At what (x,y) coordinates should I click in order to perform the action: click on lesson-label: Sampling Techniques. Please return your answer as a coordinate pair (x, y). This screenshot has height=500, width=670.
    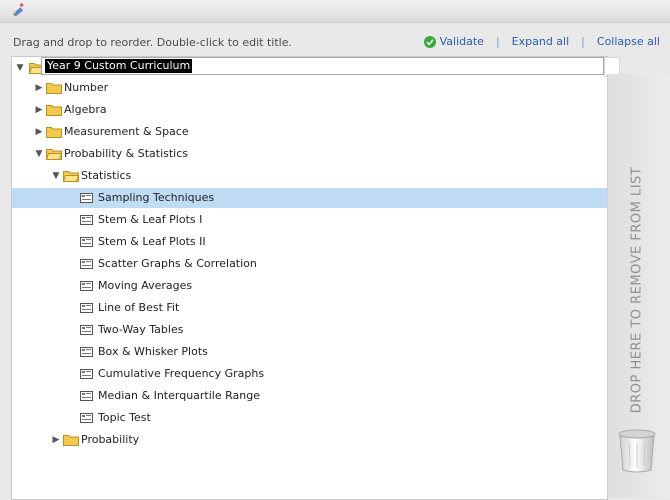
    Looking at the image, I should click on (156, 197).